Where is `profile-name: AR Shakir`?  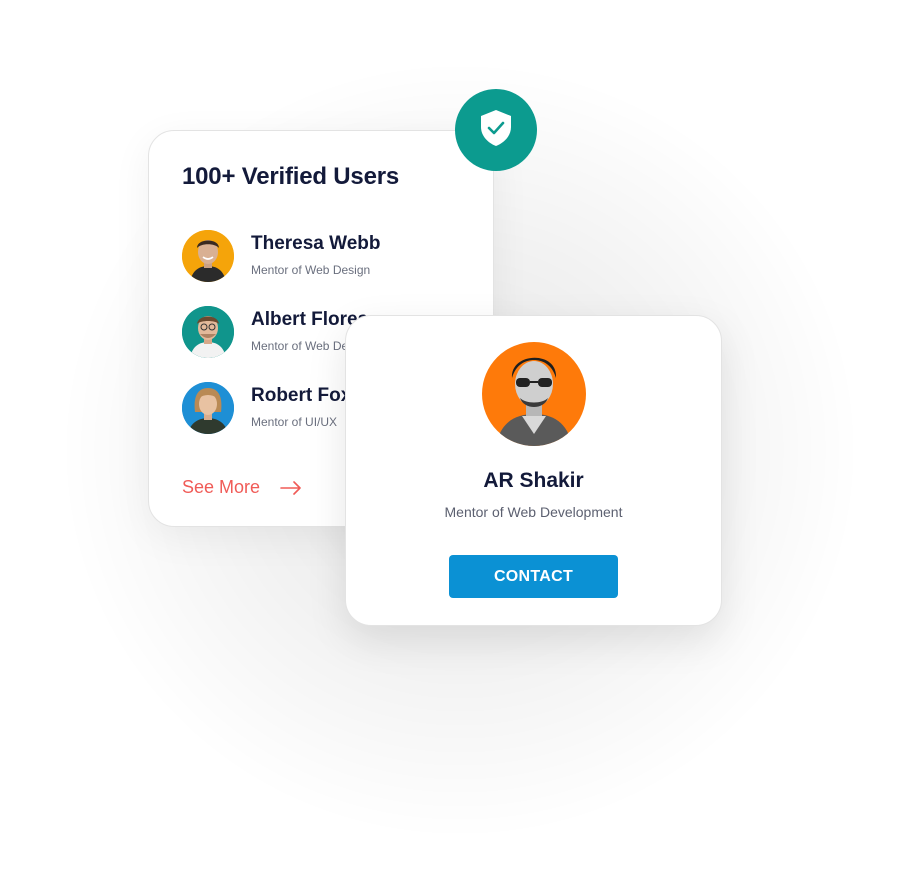 profile-name: AR Shakir is located at coordinates (533, 480).